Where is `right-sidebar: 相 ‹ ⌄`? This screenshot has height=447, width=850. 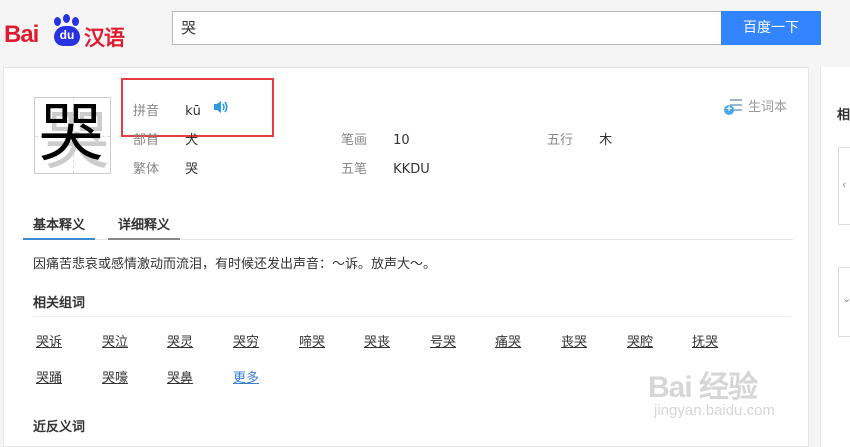
right-sidebar: 相 ‹ ⌄ is located at coordinates (835, 257).